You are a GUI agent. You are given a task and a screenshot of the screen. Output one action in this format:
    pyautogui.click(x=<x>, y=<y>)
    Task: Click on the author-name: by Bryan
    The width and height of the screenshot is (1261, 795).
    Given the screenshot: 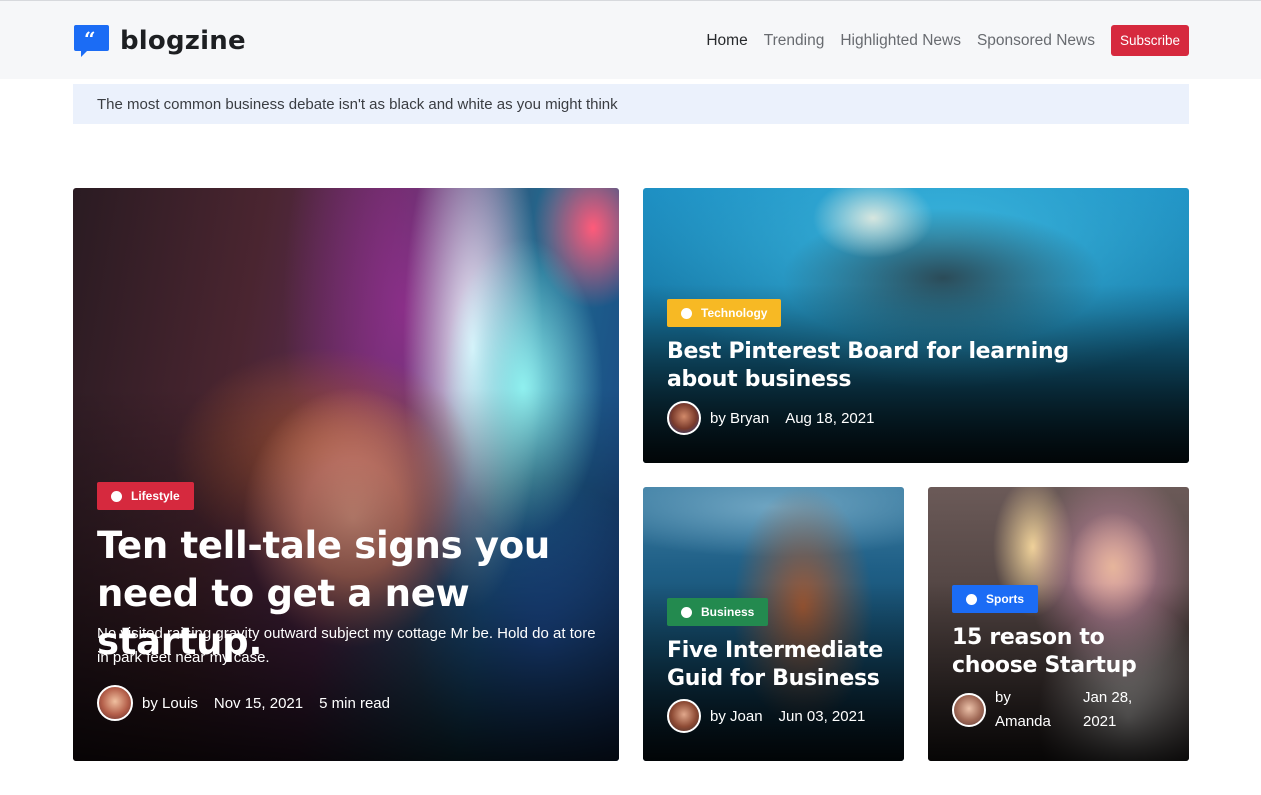 What is the action you would take?
    pyautogui.click(x=739, y=418)
    